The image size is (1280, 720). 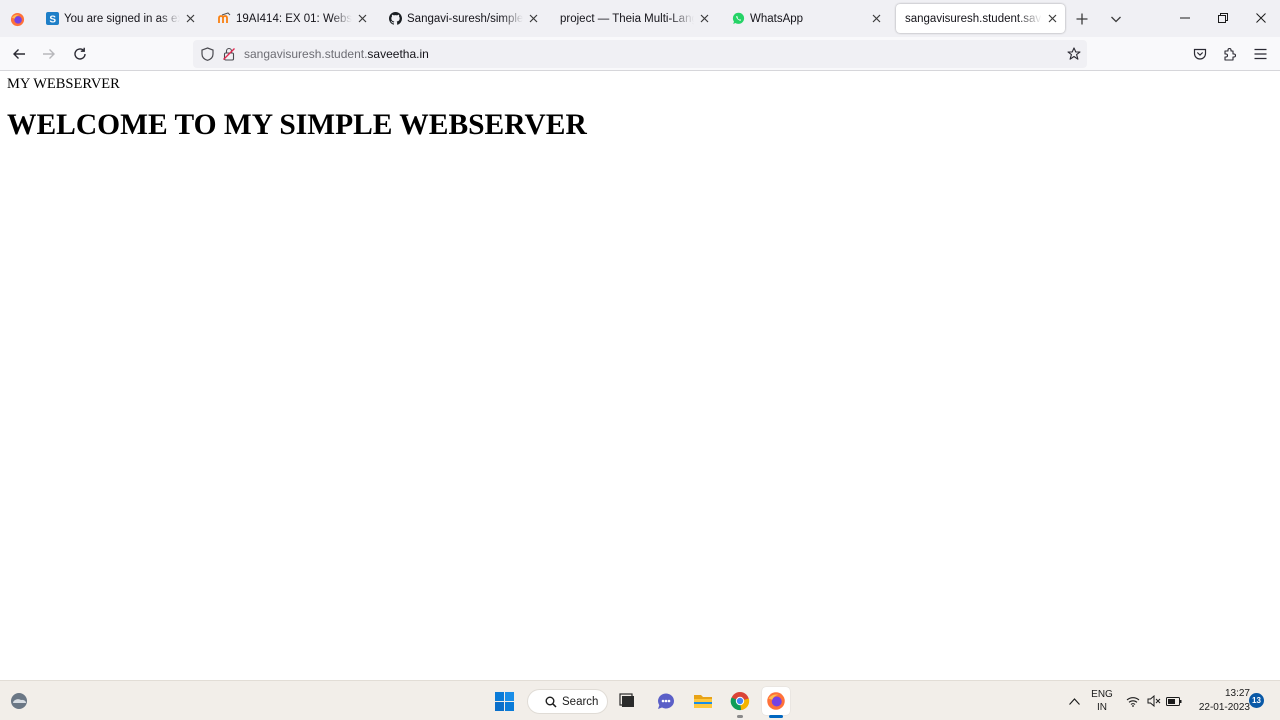 I want to click on tab-webserver: sangavisuresh.student.saveetha.in, so click(x=980, y=18).